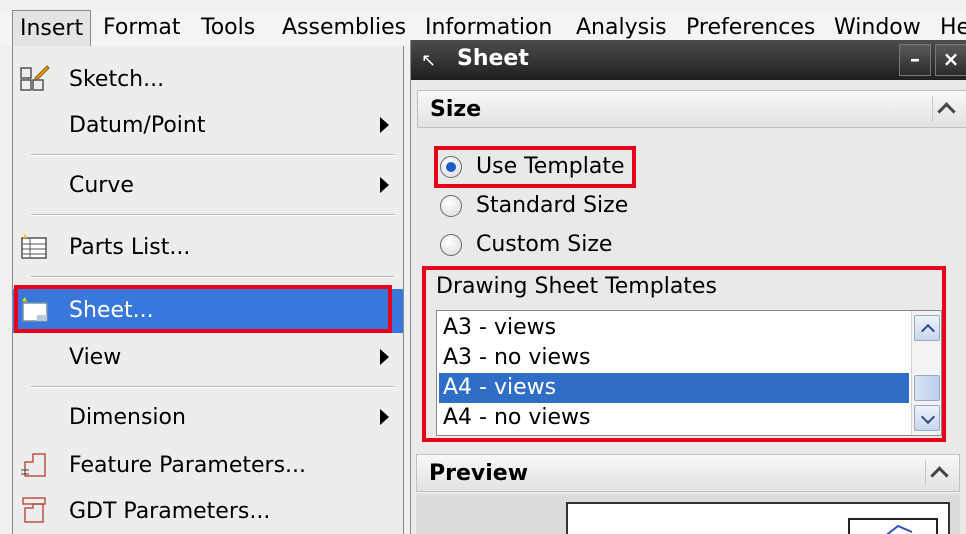  Describe the element at coordinates (344, 28) in the screenshot. I see `menu-assemblies: Assemblies` at that location.